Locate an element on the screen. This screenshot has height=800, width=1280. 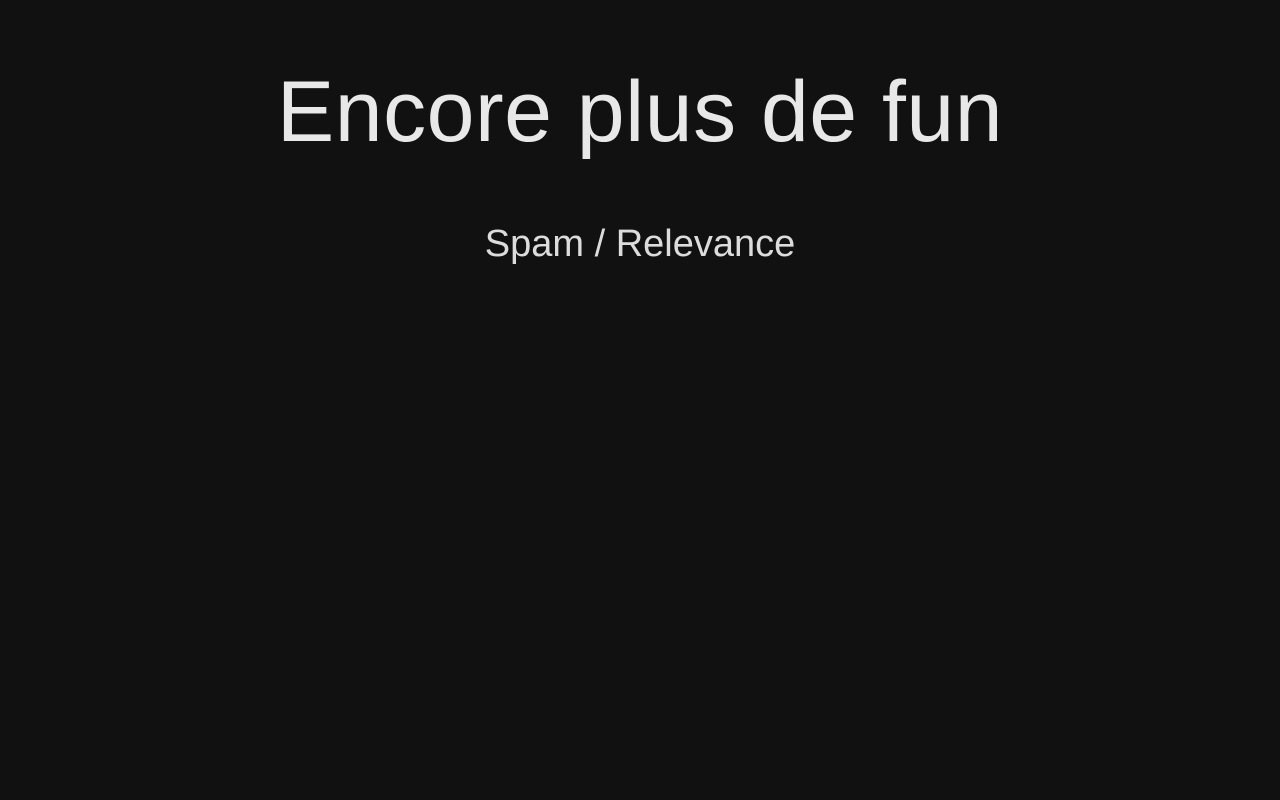
slide-subtitle: Spam / Relevance is located at coordinates (640, 244).